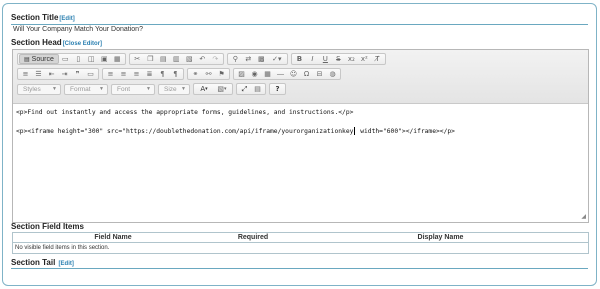  Describe the element at coordinates (123, 74) in the screenshot. I see `align-center-icon: ≡` at that location.